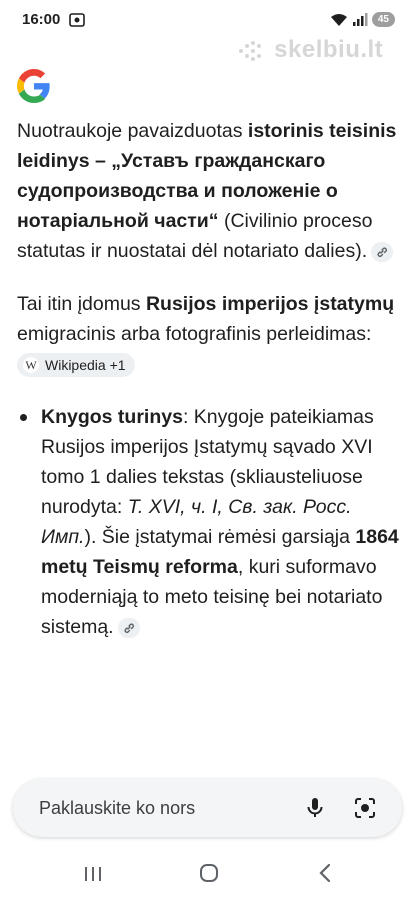  Describe the element at coordinates (329, 49) in the screenshot. I see `watermark-text: skelbiu.lt` at that location.